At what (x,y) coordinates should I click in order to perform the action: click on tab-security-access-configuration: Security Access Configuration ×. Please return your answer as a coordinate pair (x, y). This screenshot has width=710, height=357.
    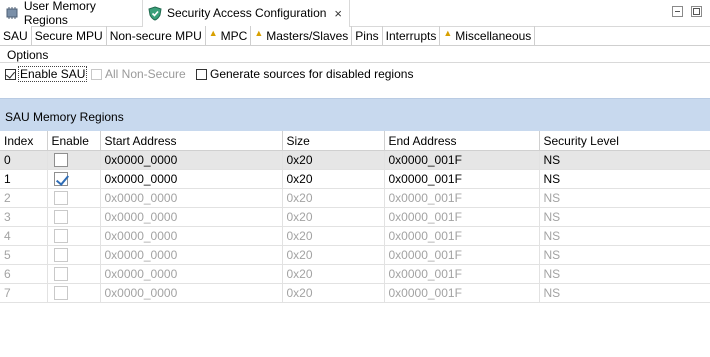
    Looking at the image, I should click on (246, 13).